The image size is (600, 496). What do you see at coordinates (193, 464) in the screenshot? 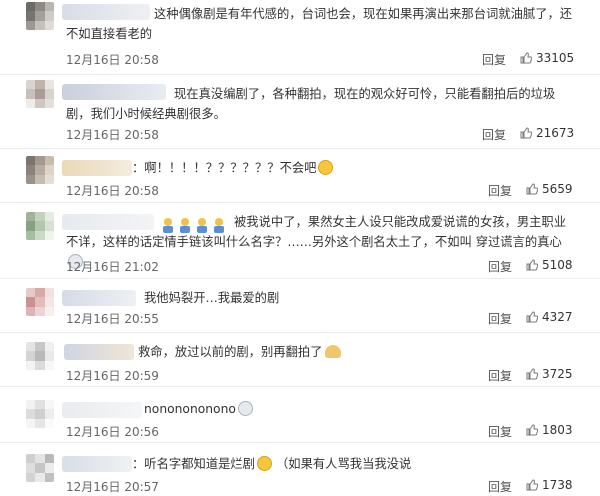
I see `comment-text-content: ：听名字都知道是烂剧` at bounding box center [193, 464].